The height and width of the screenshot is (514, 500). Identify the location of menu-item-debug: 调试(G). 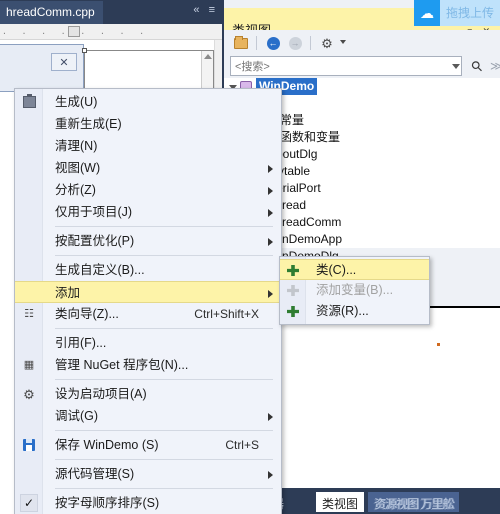
(148, 416).